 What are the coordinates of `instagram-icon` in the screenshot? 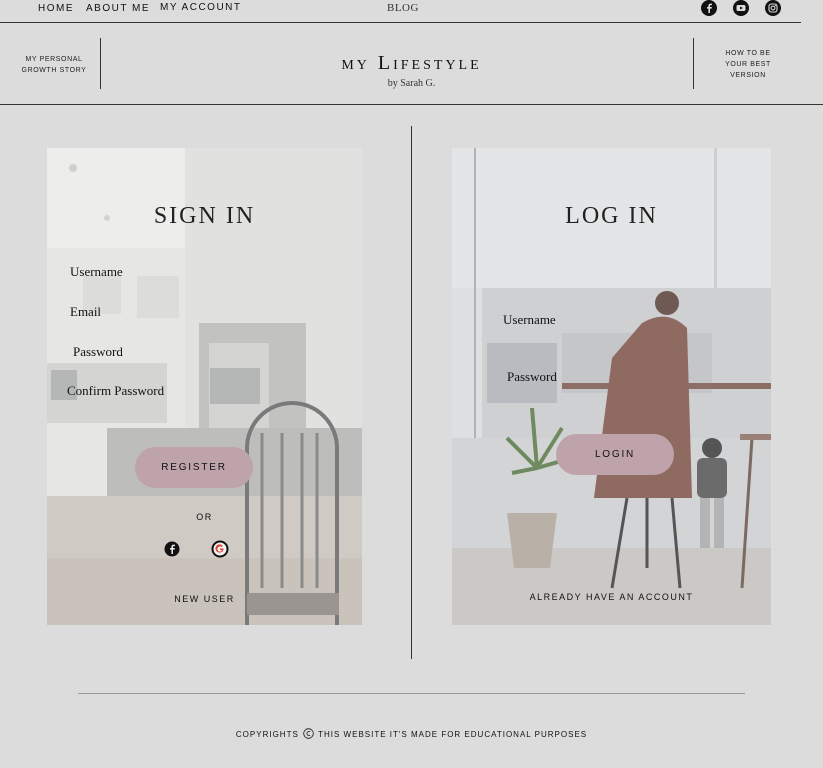 It's located at (773, 8).